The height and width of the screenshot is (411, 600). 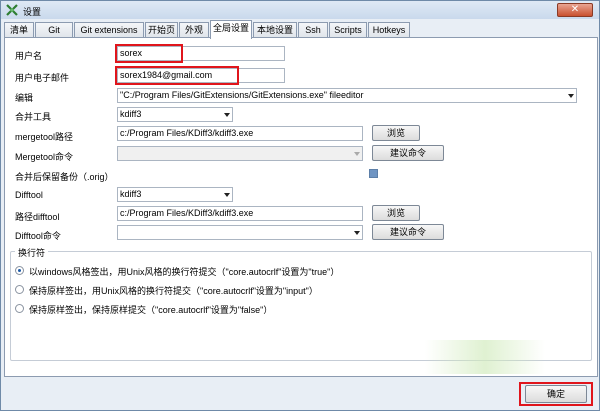 I want to click on email-label: 用户电子邮件, so click(x=42, y=78).